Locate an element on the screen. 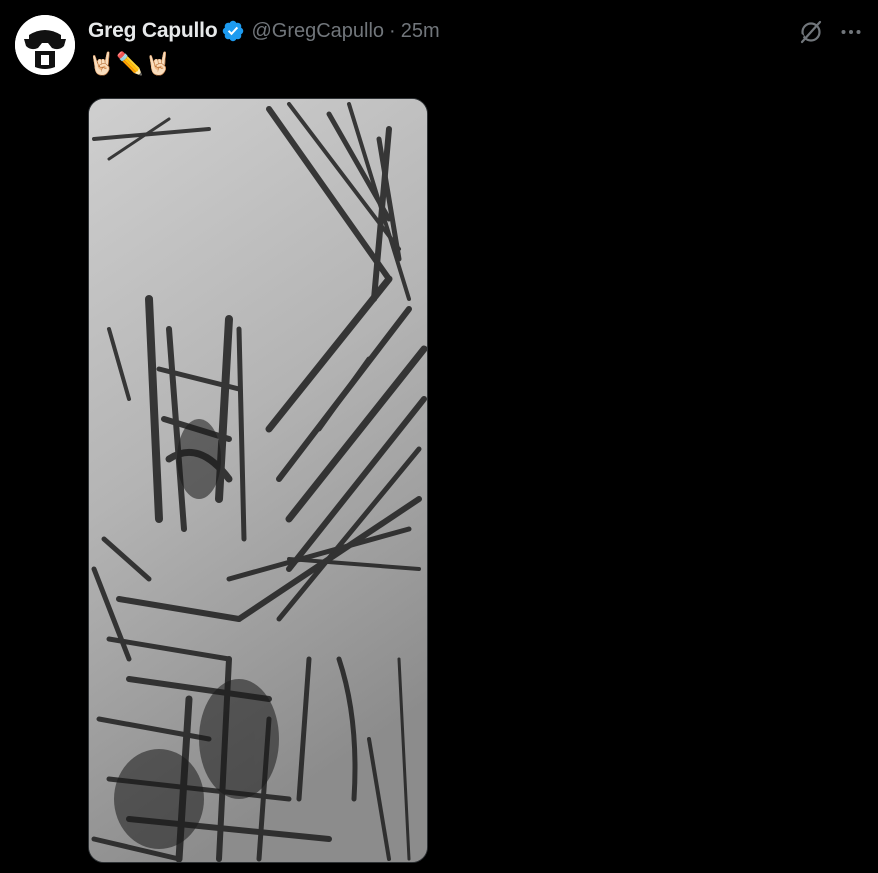 The image size is (878, 873). grok-icon is located at coordinates (811, 32).